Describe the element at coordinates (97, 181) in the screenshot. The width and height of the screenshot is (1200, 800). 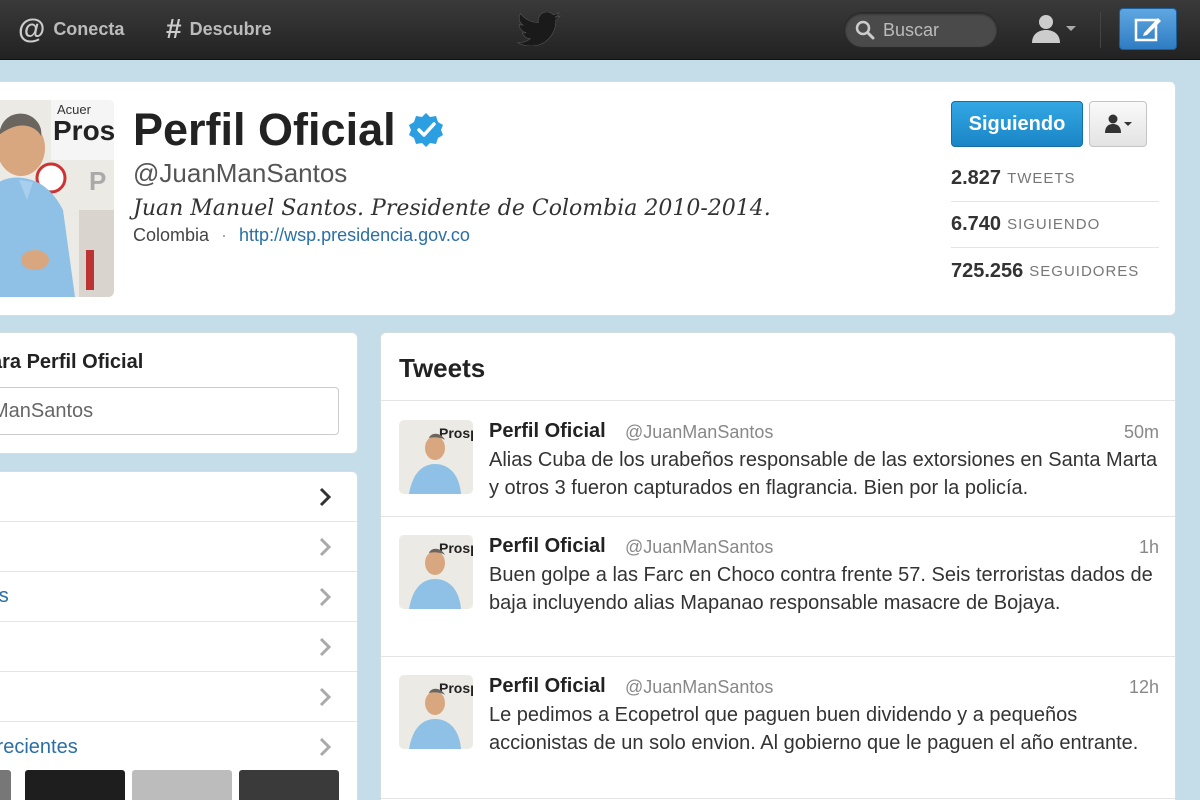
I see `svg-text: P` at that location.